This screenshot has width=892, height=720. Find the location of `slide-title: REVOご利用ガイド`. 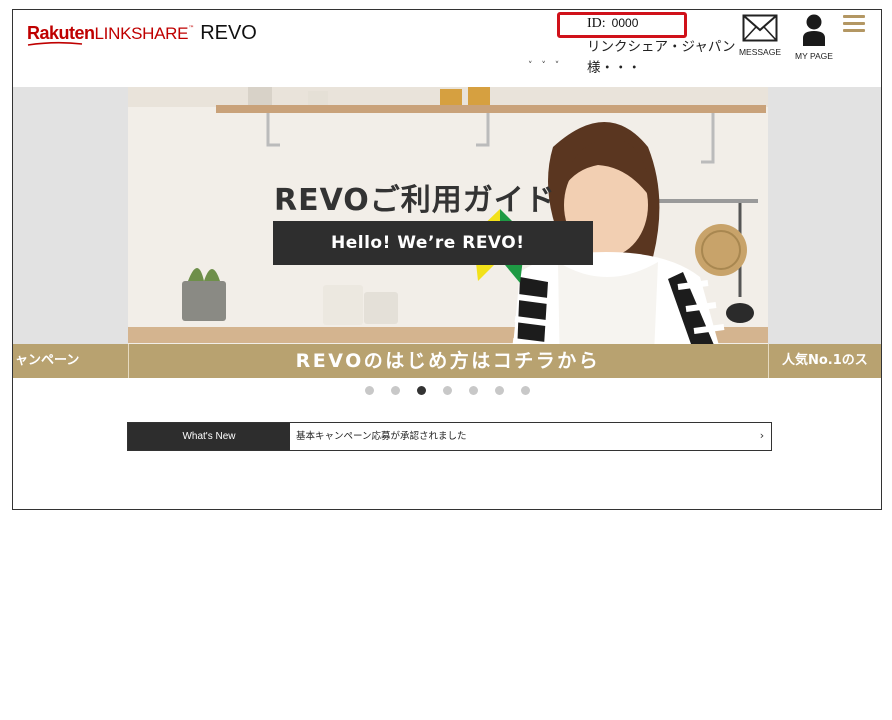

slide-title: REVOご利用ガイド is located at coordinates (415, 200).